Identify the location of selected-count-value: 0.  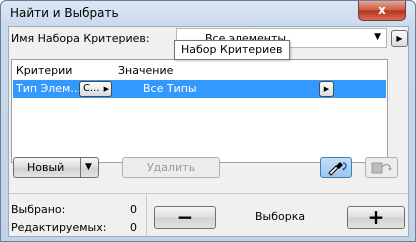
(133, 209).